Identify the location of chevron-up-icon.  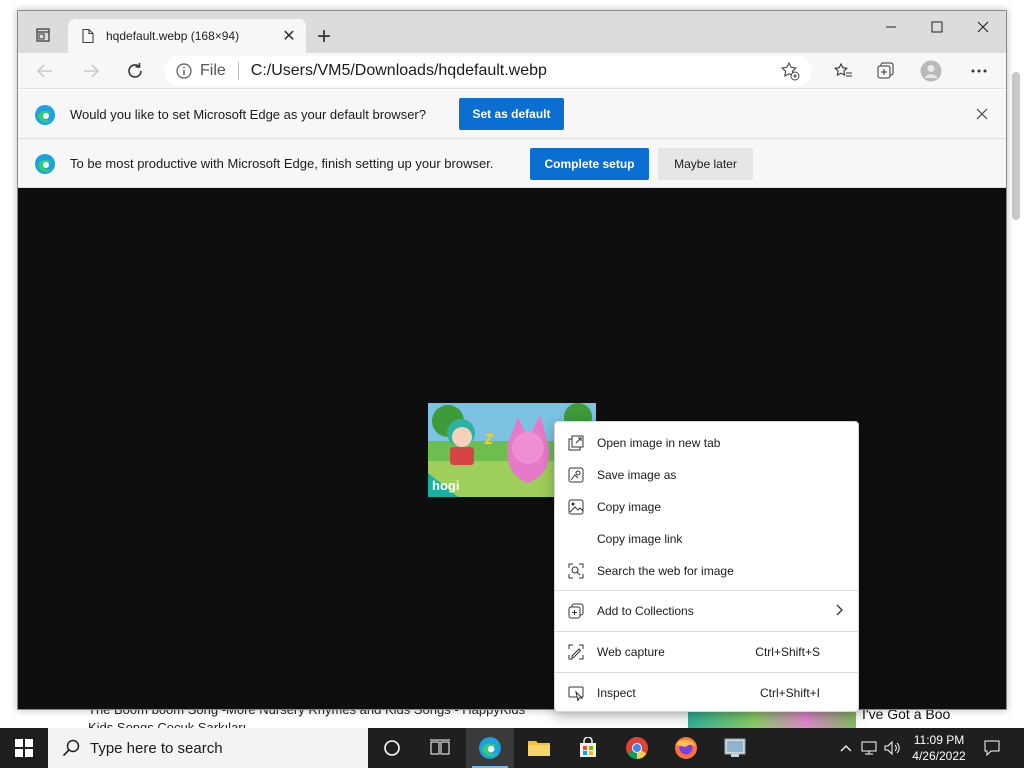
(846, 748).